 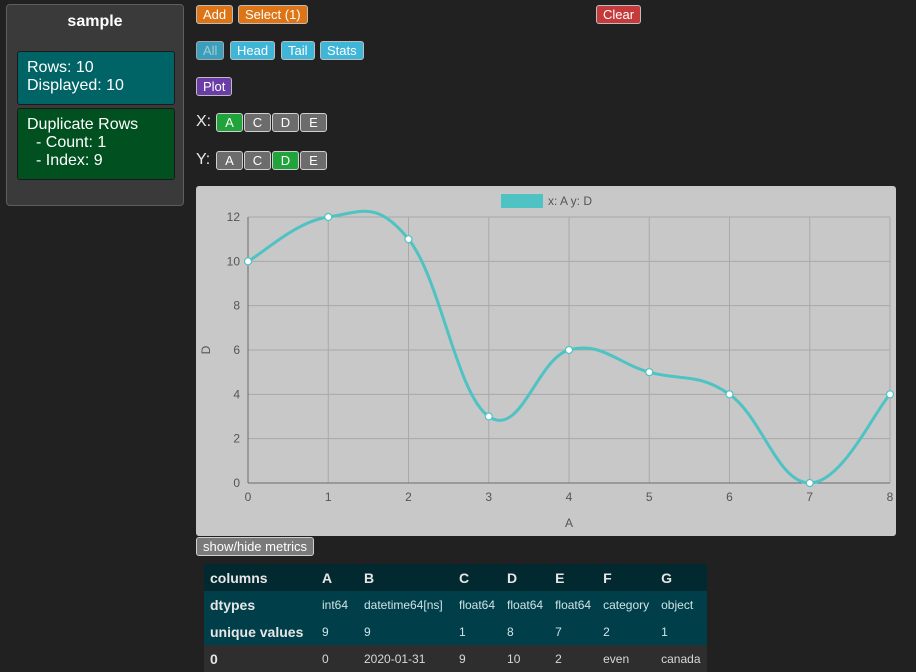 What do you see at coordinates (369, 577) in the screenshot?
I see `column-header: B` at bounding box center [369, 577].